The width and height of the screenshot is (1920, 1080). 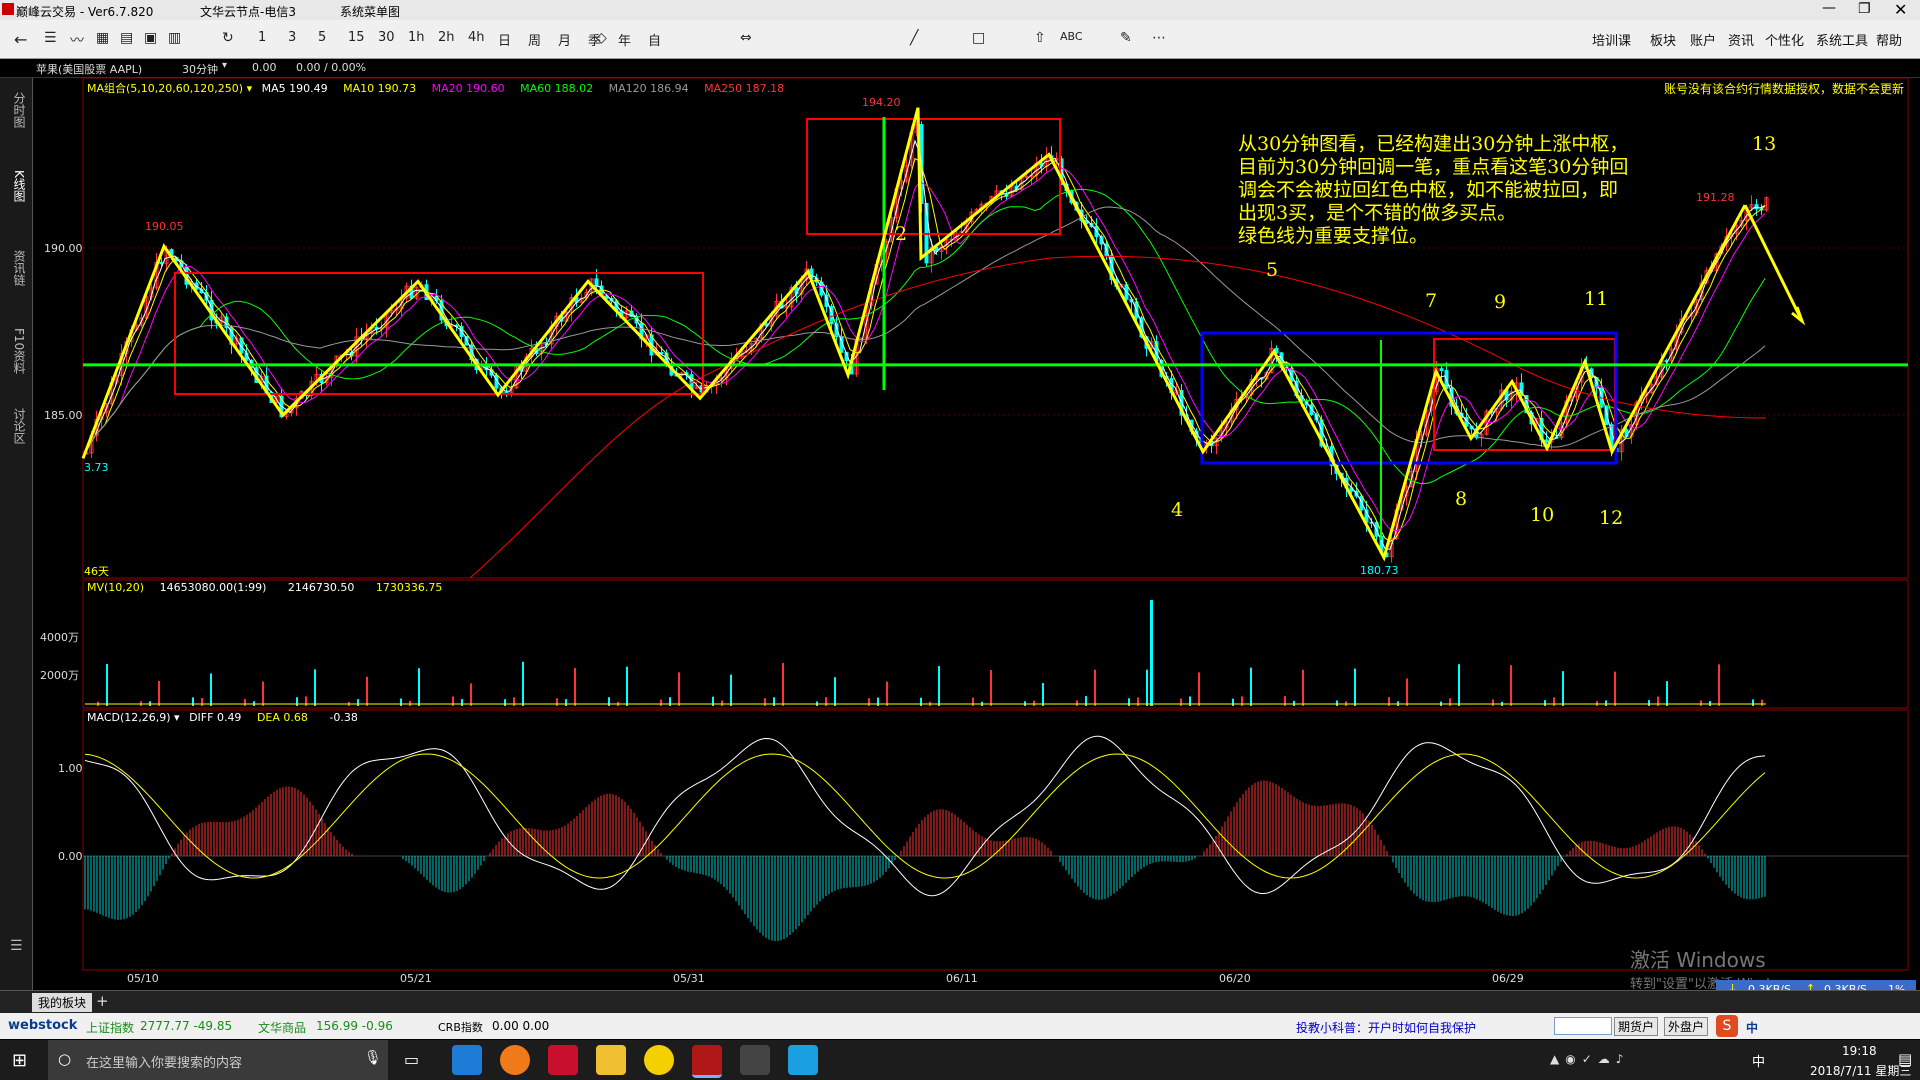 What do you see at coordinates (564, 39) in the screenshot?
I see `period-button-月: 月` at bounding box center [564, 39].